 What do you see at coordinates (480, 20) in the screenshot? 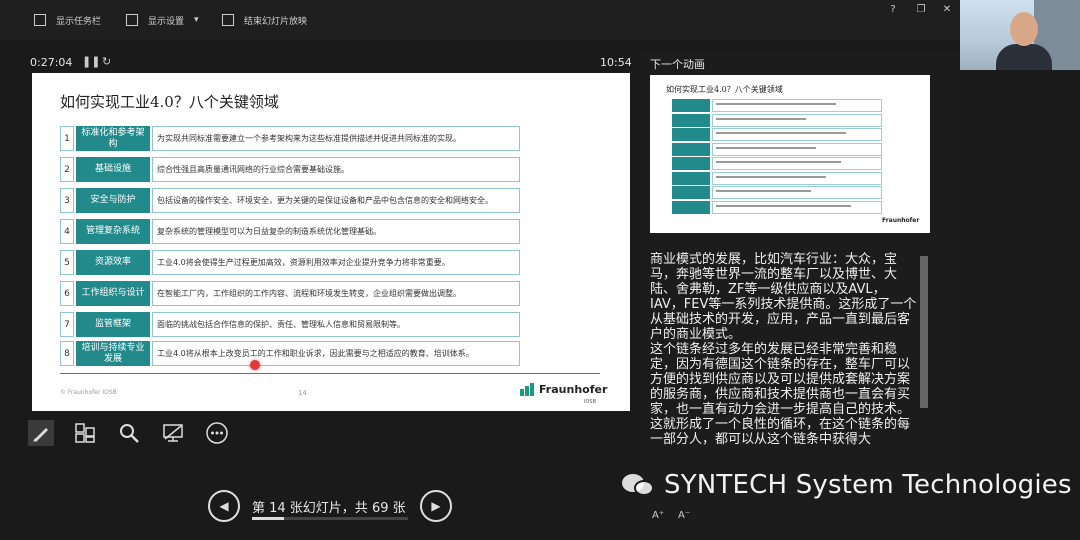
I see `presenter-toolbar: 显示任务栏 显示设置 ▾ 结束幻灯片放映 ? ❐ ✕` at bounding box center [480, 20].